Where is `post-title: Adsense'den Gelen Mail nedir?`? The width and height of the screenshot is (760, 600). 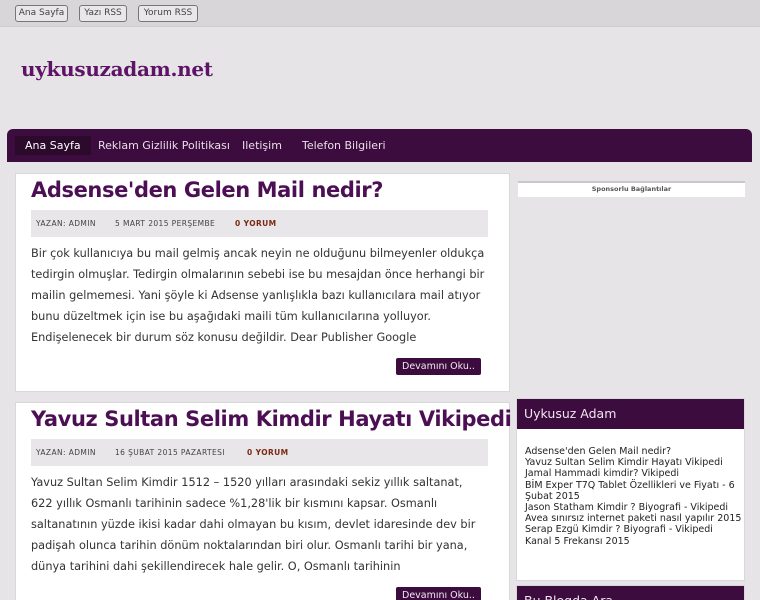
post-title: Adsense'den Gelen Mail nedir? is located at coordinates (207, 190).